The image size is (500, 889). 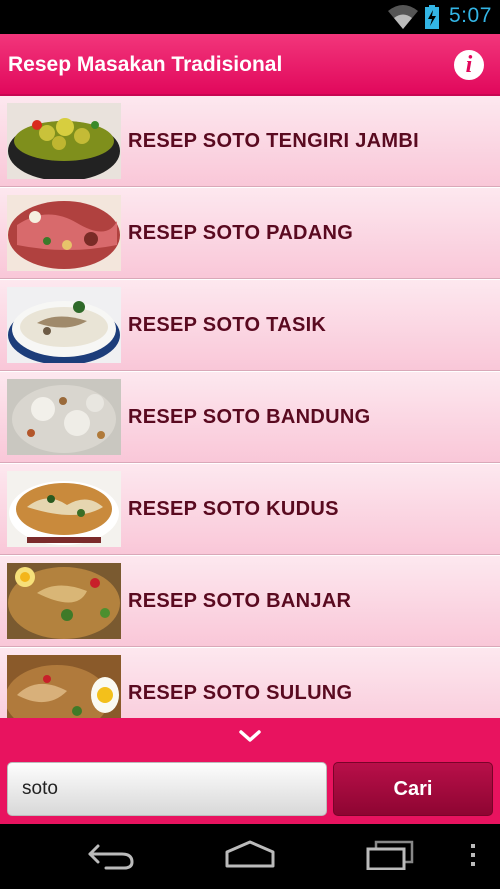 I want to click on recipe-title: RESEP SOTO TENGIRI JAMBI, so click(x=273, y=141).